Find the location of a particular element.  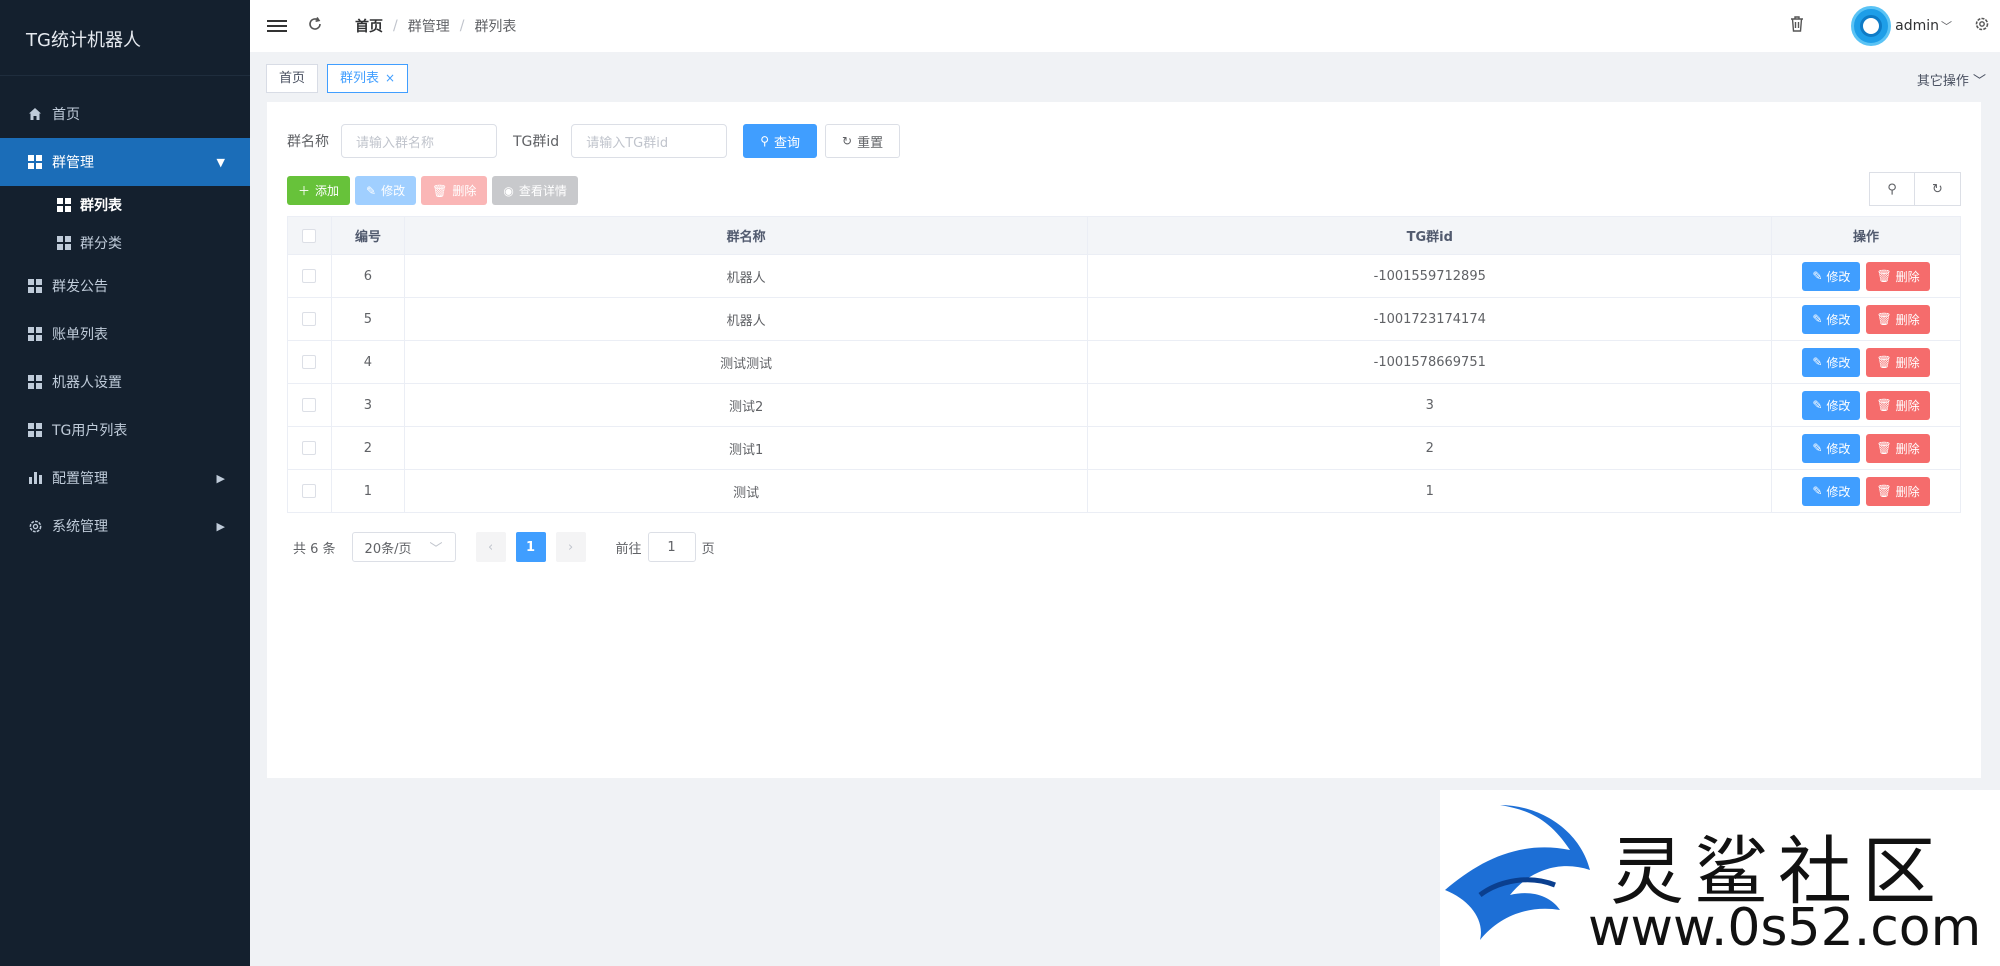

id-cell: 6 is located at coordinates (367, 276).